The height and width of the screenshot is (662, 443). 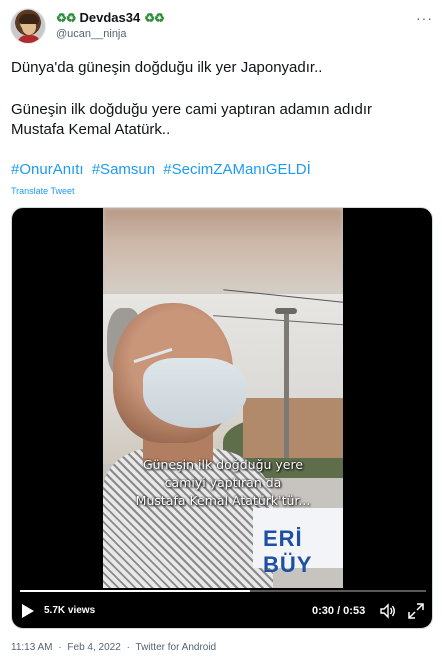 What do you see at coordinates (28, 26) in the screenshot?
I see `avatar` at bounding box center [28, 26].